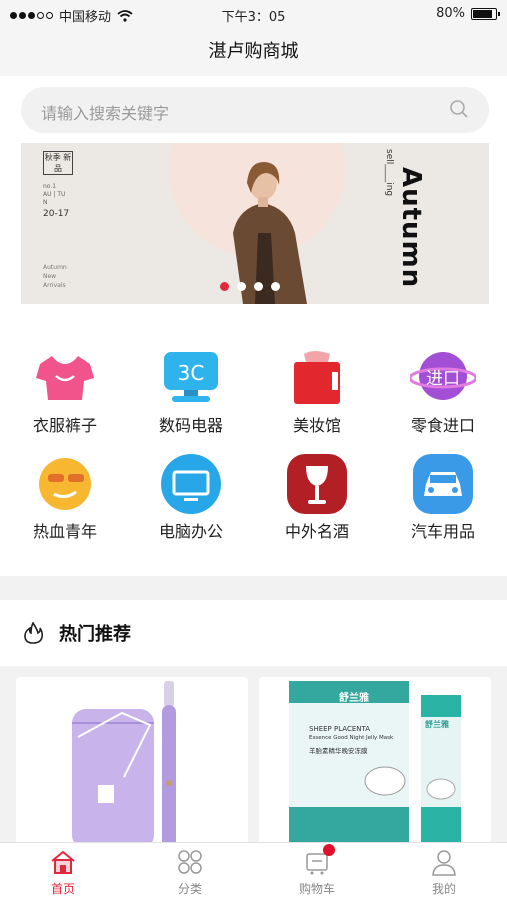  I want to click on import-planet-icon: 进口, so click(443, 378).